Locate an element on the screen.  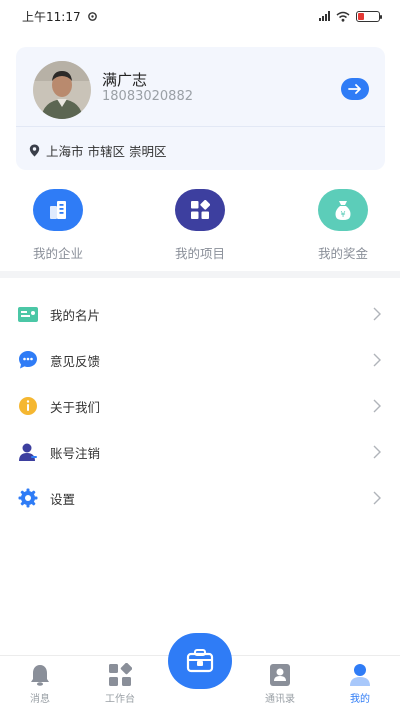
quick-action-label: 我的企业 is located at coordinates (57, 253).